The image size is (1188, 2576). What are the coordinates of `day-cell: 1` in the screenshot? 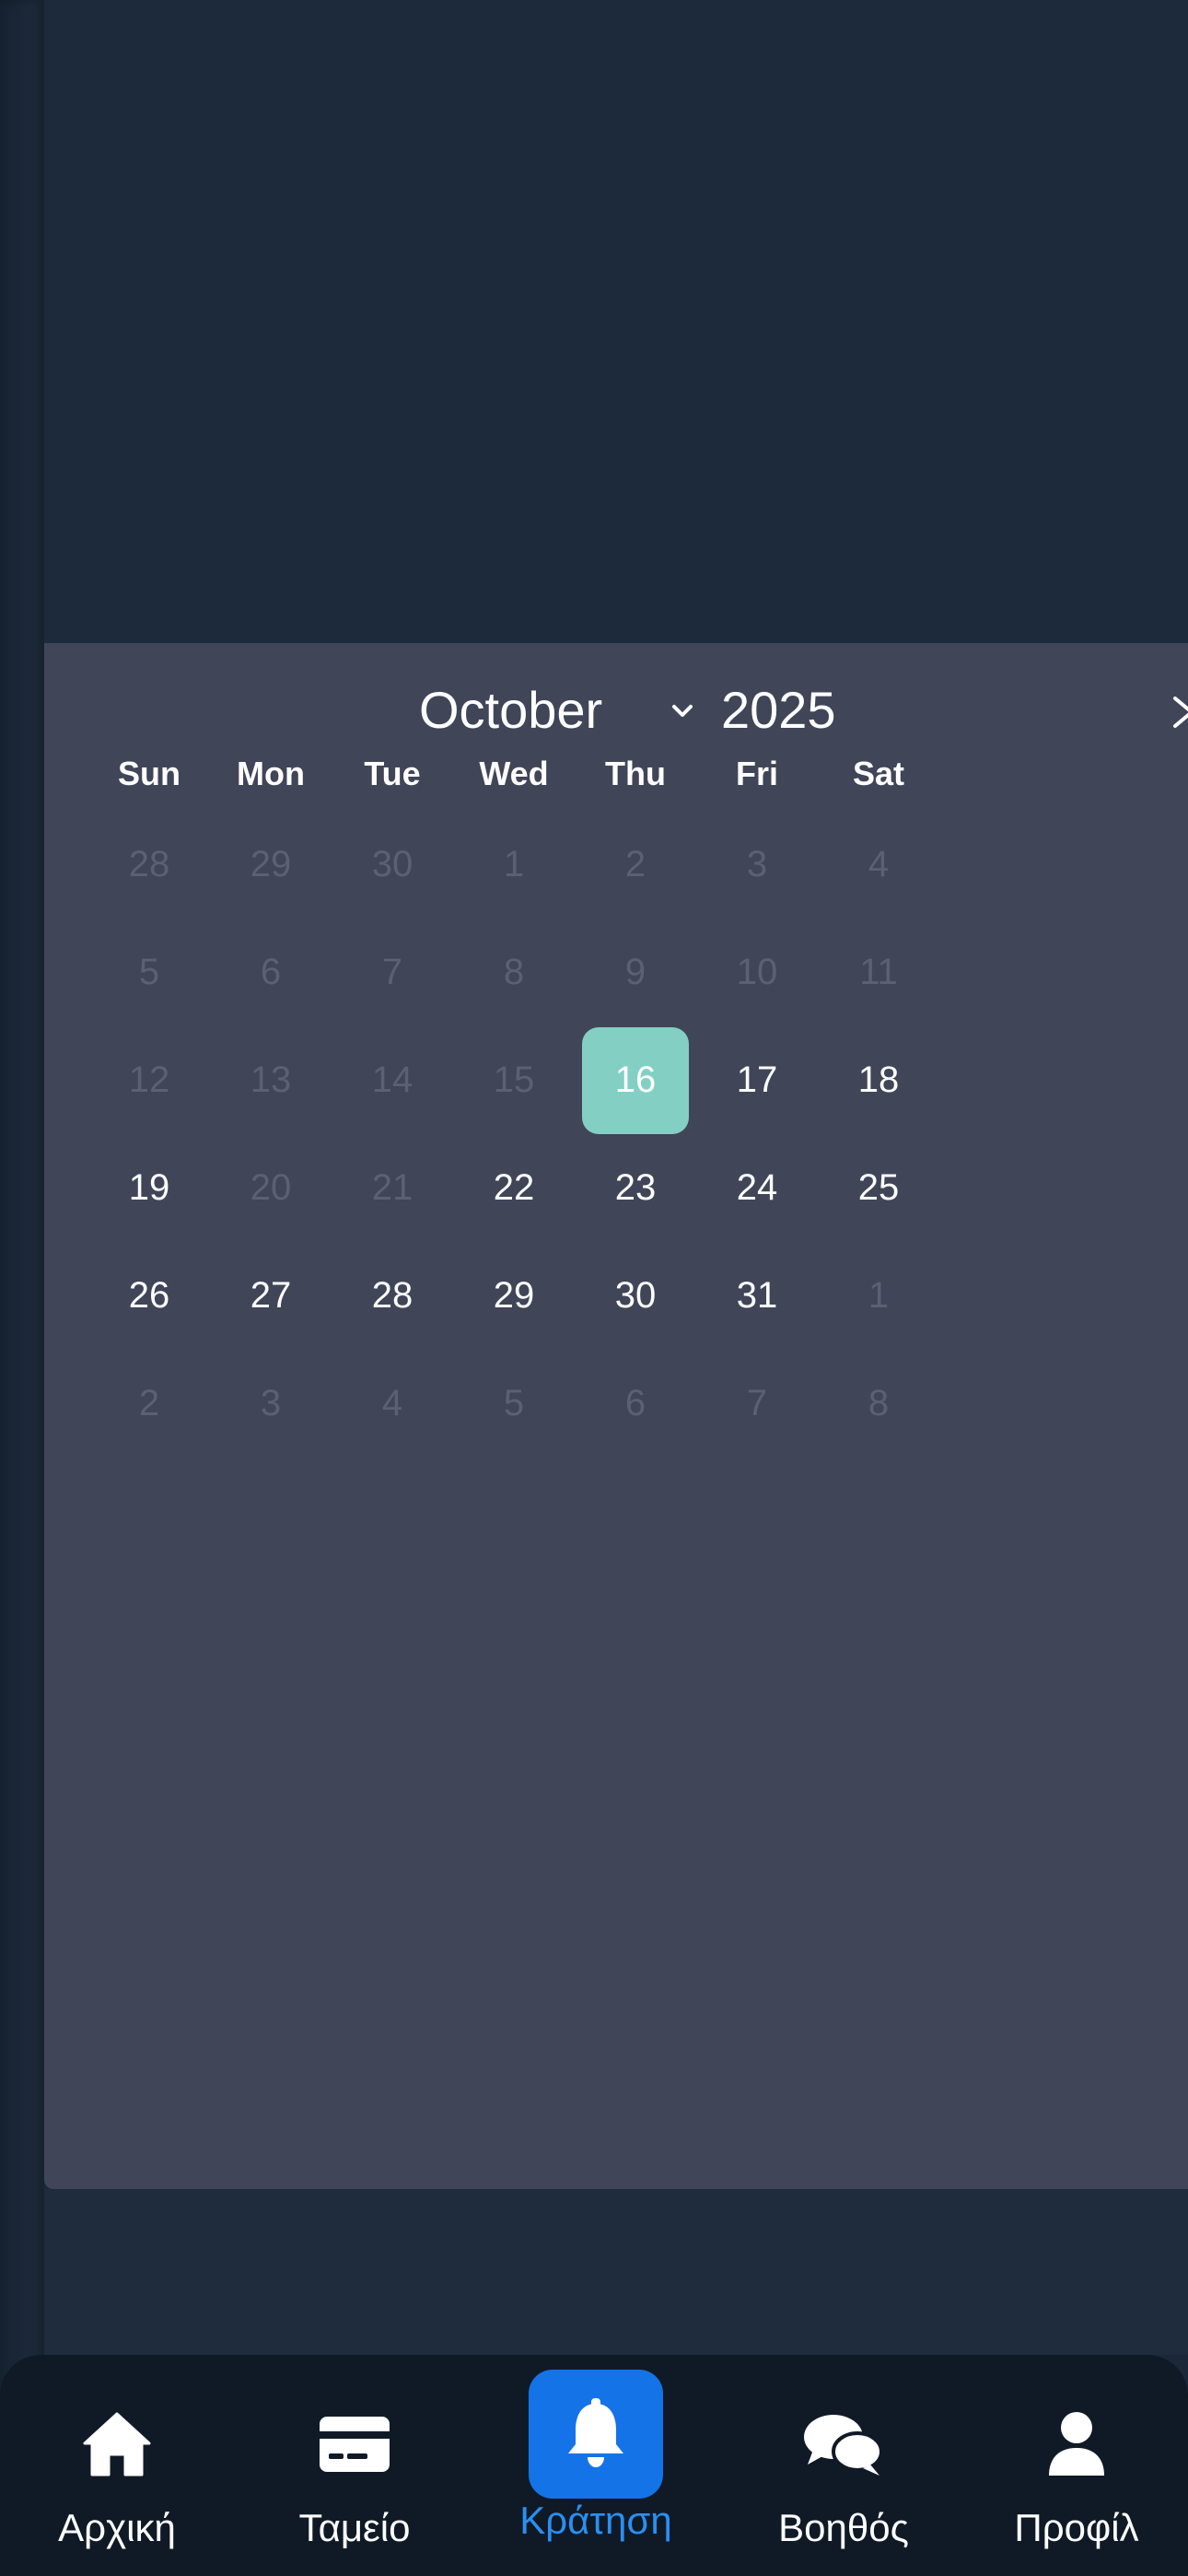 It's located at (514, 865).